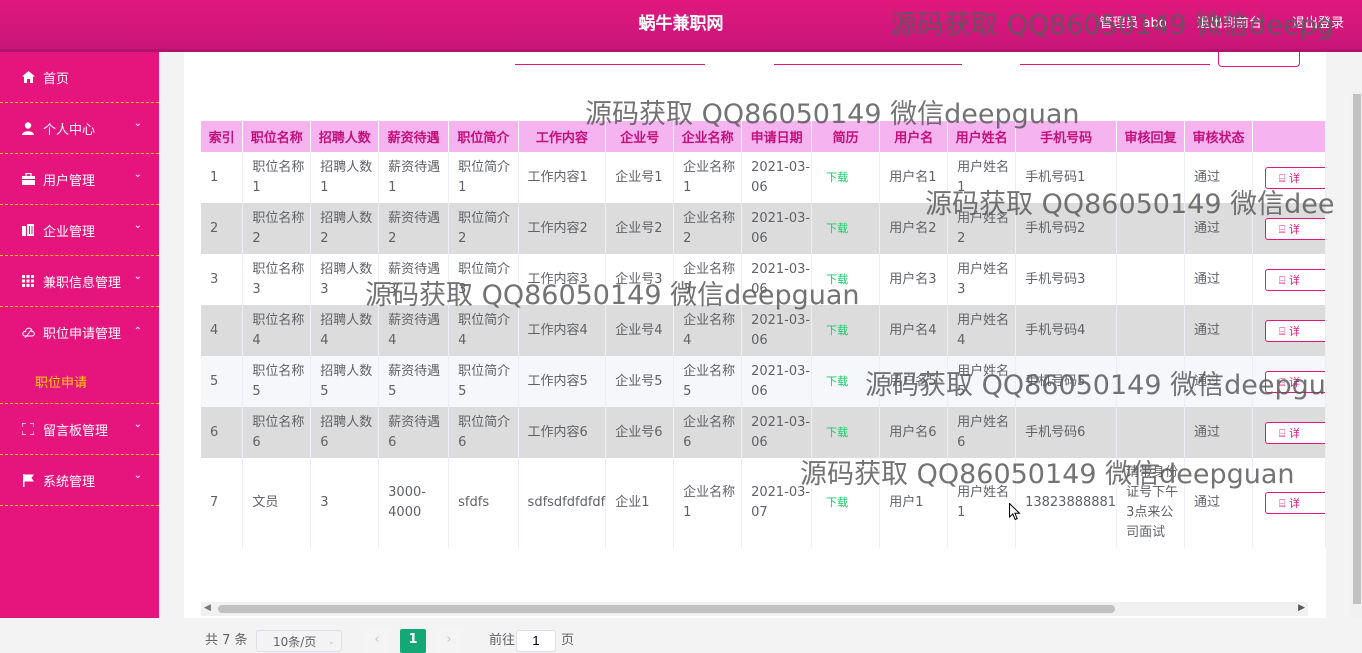  I want to click on vertical-scroll-thumb, so click(1357, 349).